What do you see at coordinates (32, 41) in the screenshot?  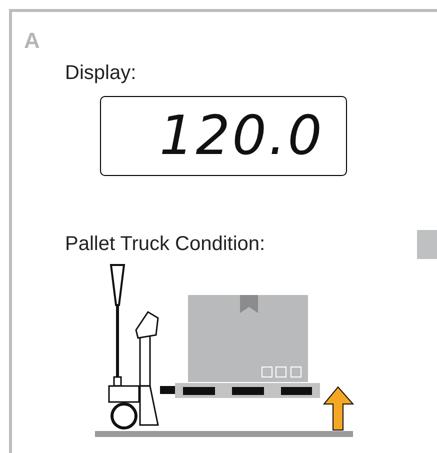 I see `panel-label: A` at bounding box center [32, 41].